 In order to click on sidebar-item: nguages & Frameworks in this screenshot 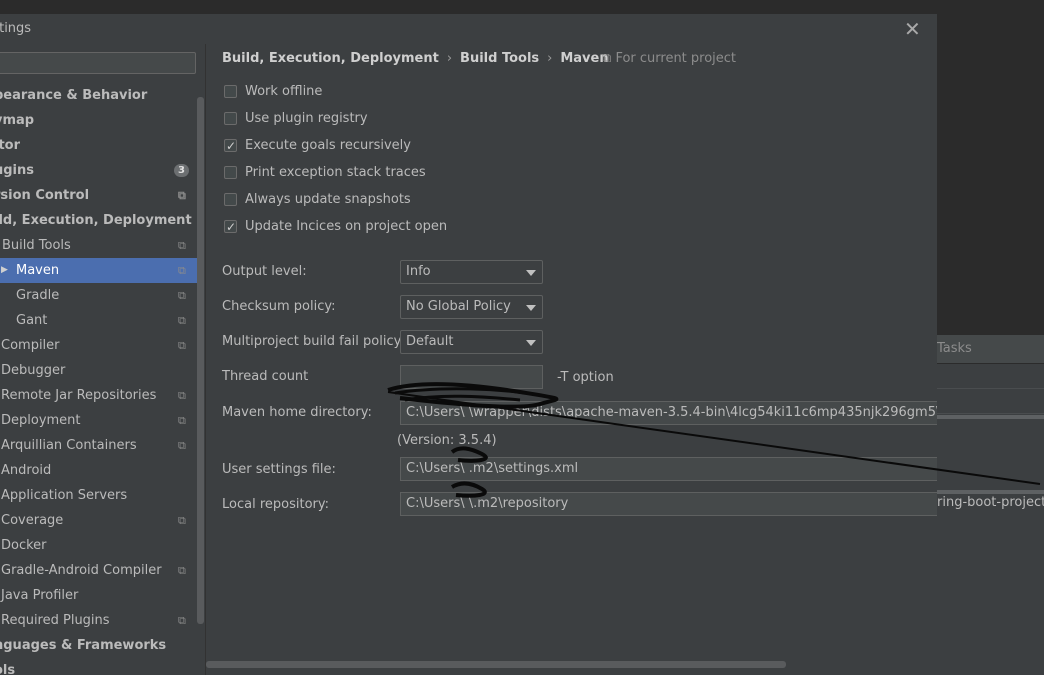, I will do `click(98, 645)`.